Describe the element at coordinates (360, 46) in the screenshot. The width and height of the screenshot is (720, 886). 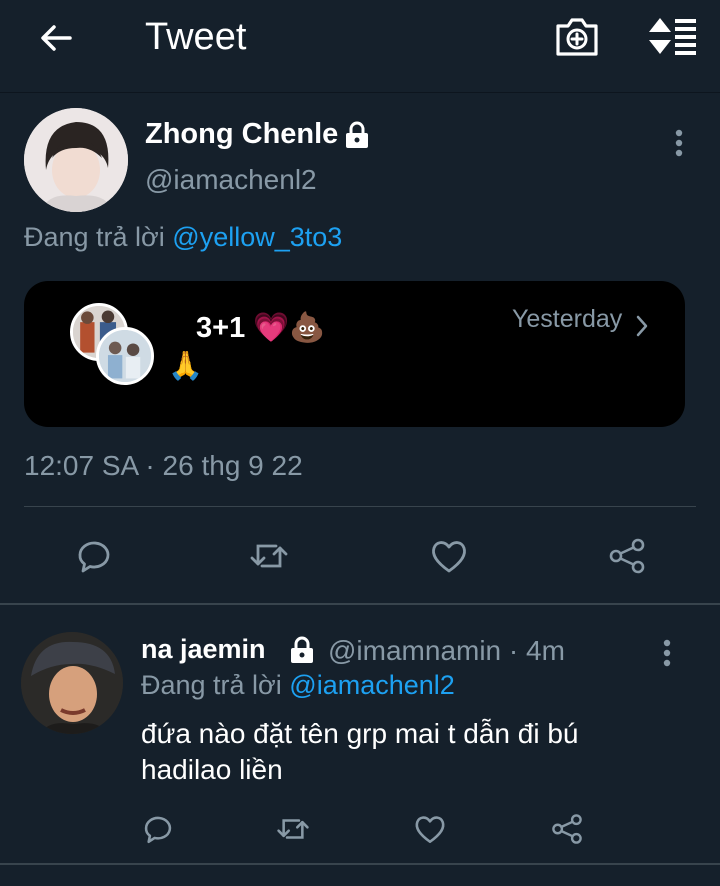
I see `top-bar: Tweet` at that location.